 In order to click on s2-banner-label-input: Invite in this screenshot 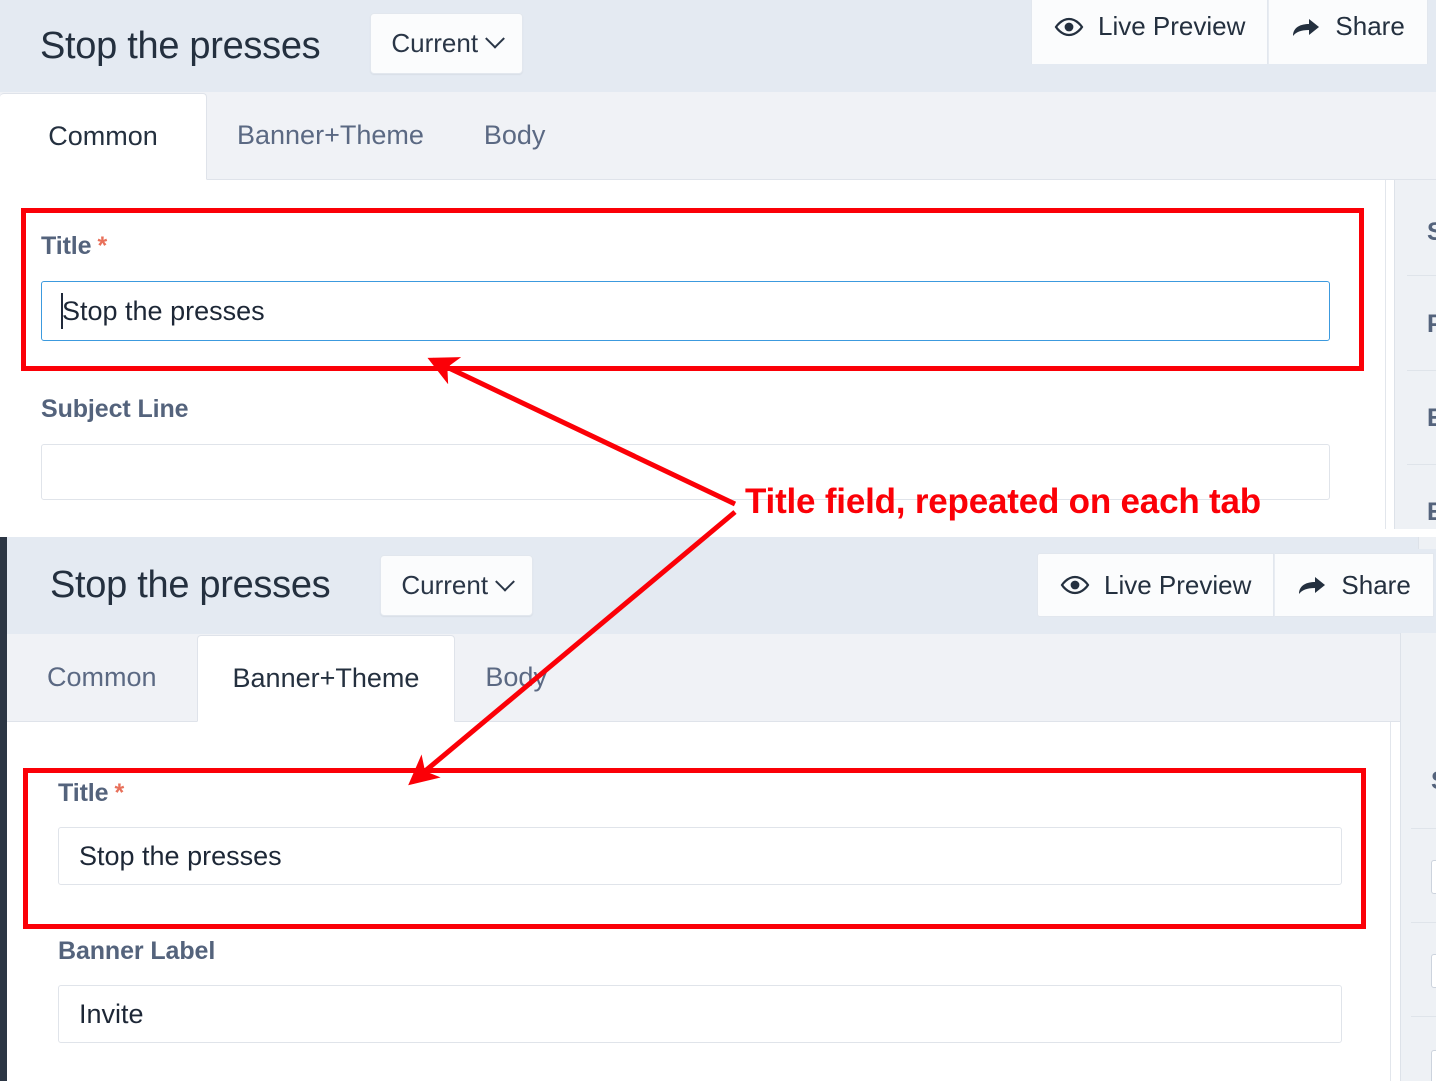, I will do `click(700, 1014)`.